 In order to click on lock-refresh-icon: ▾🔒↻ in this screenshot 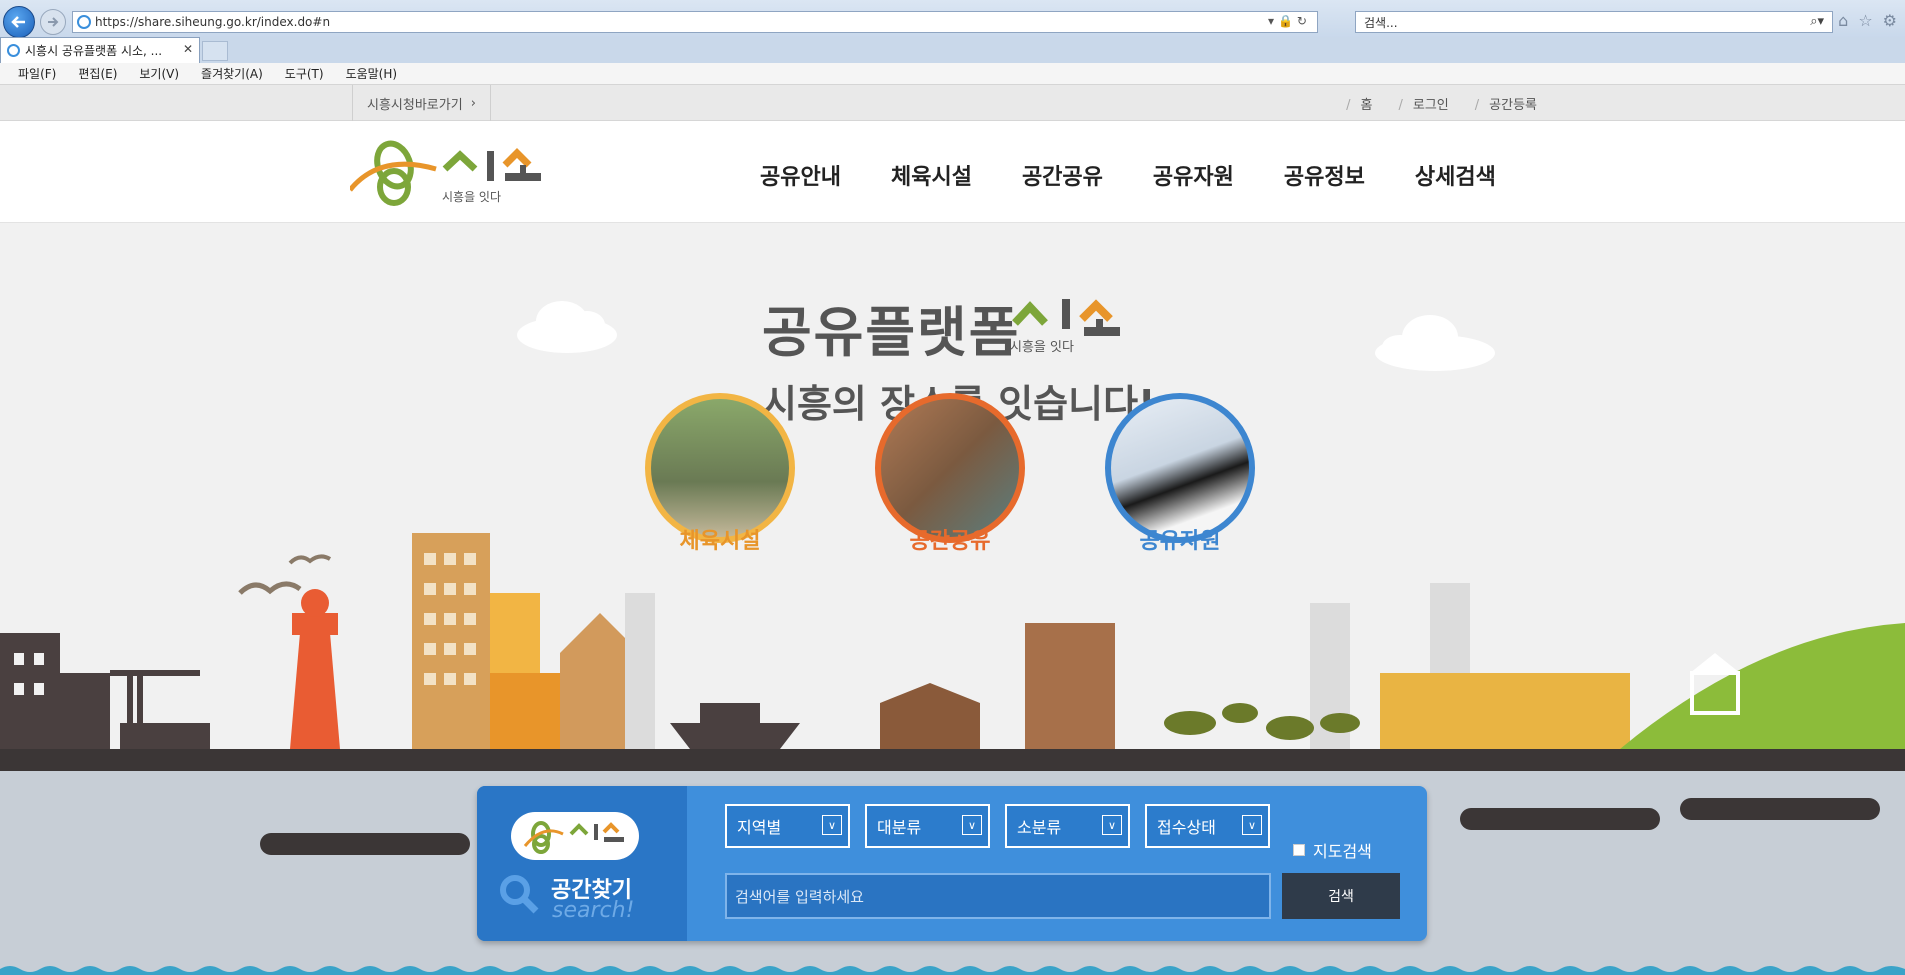, I will do `click(1289, 21)`.